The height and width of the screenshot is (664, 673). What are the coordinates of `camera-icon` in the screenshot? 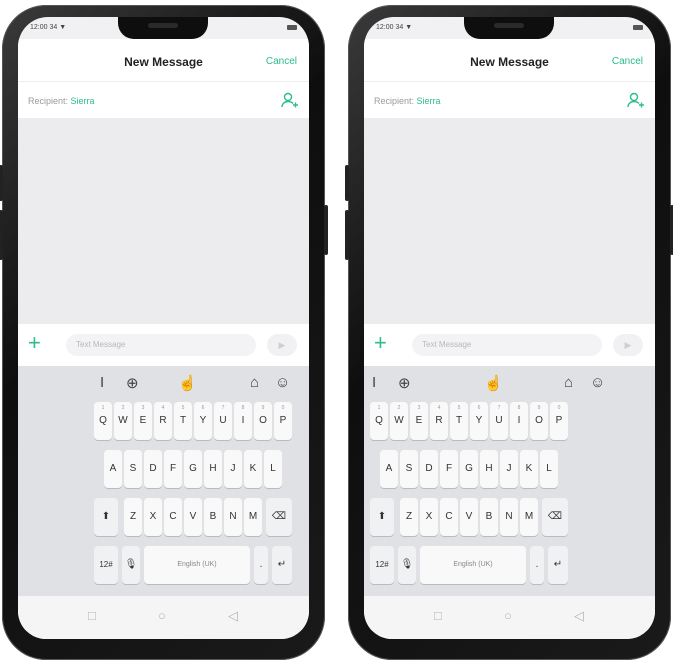 It's located at (509, 25).